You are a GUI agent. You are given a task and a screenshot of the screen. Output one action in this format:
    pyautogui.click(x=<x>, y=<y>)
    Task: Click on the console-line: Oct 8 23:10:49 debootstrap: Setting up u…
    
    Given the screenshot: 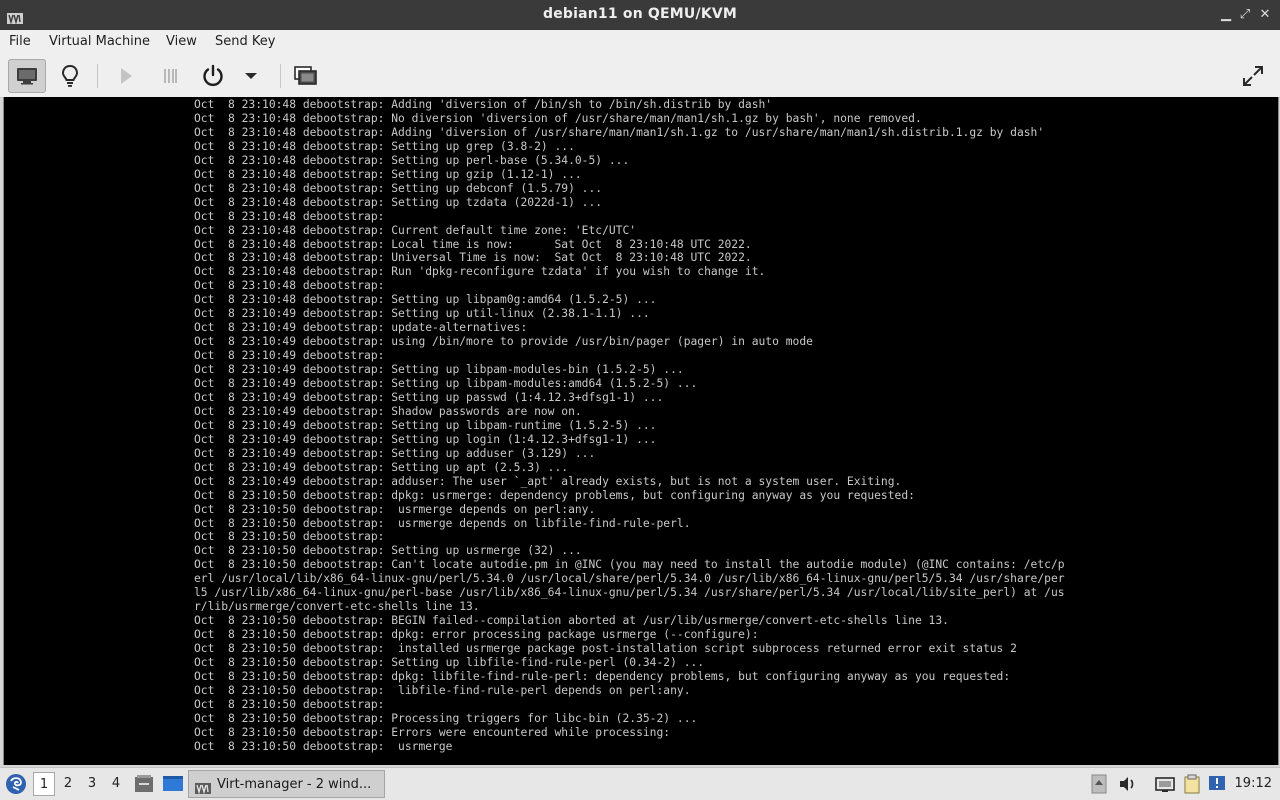 What is the action you would take?
    pyautogui.click(x=422, y=314)
    